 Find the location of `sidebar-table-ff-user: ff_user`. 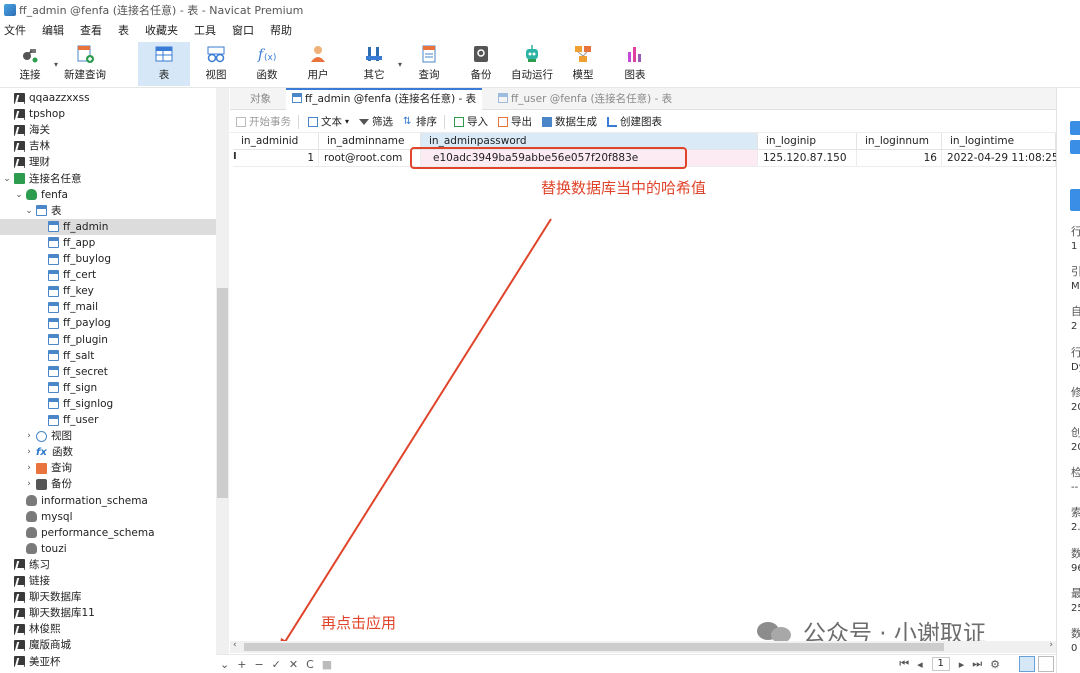

sidebar-table-ff-user: ff_user is located at coordinates (108, 420).